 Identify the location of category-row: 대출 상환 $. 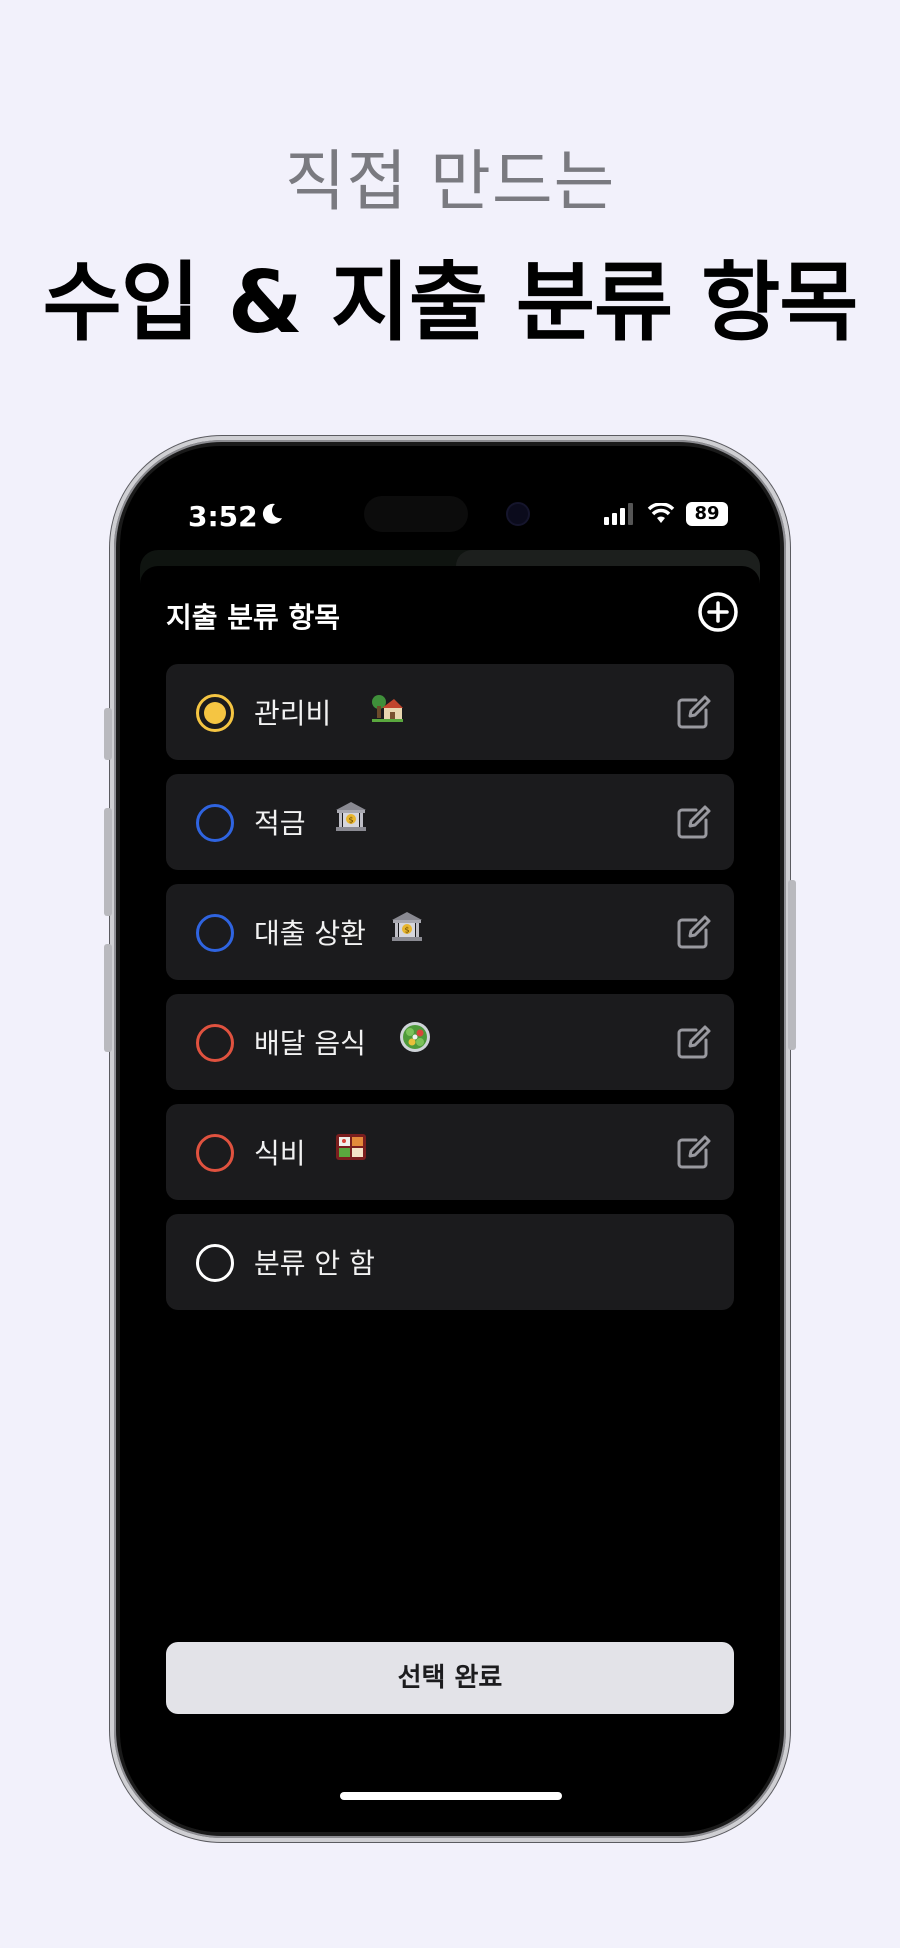
(450, 932).